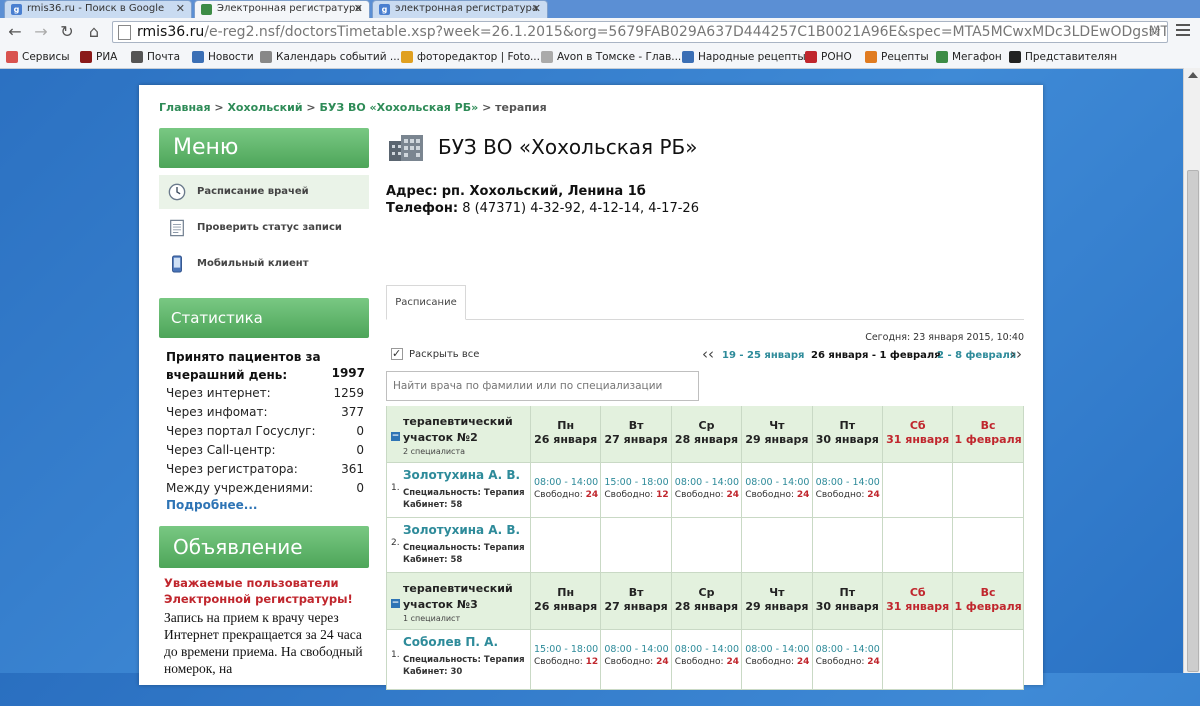 Image resolution: width=1200 pixels, height=706 pixels. I want to click on day-of-week: Пт, so click(847, 425).